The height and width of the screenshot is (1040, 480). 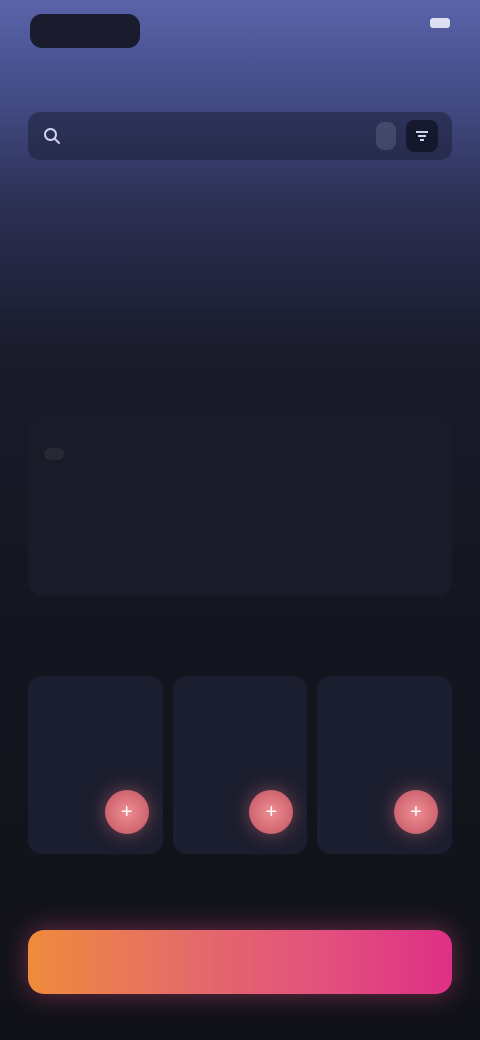 I want to click on search-bar, so click(x=240, y=136).